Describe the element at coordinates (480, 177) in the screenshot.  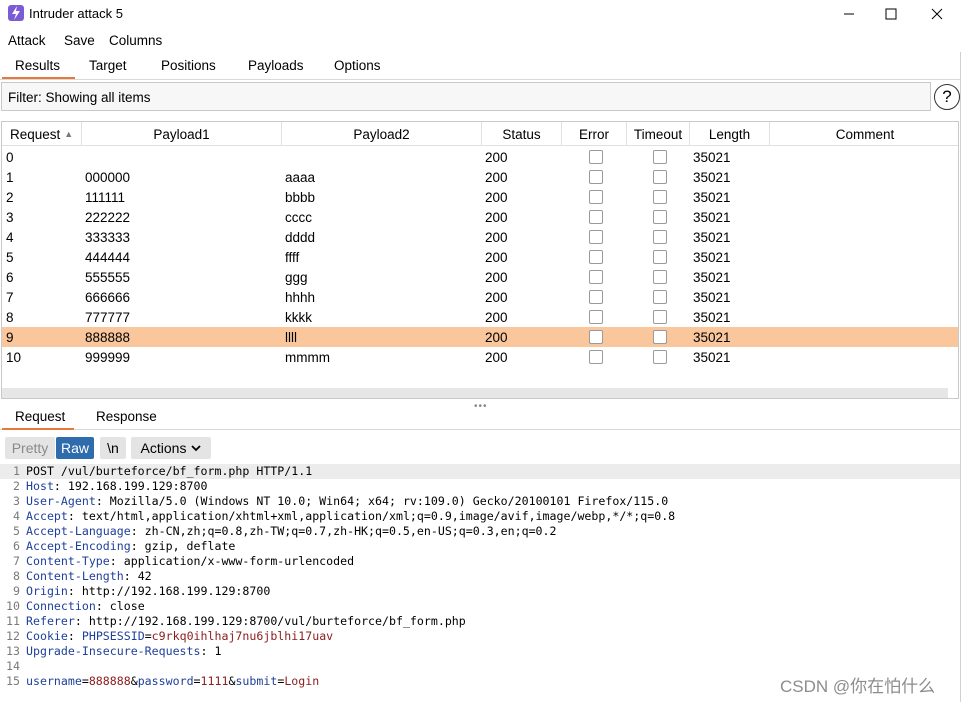
I see `table-row: 1 000000 aaaa 200 35021` at that location.